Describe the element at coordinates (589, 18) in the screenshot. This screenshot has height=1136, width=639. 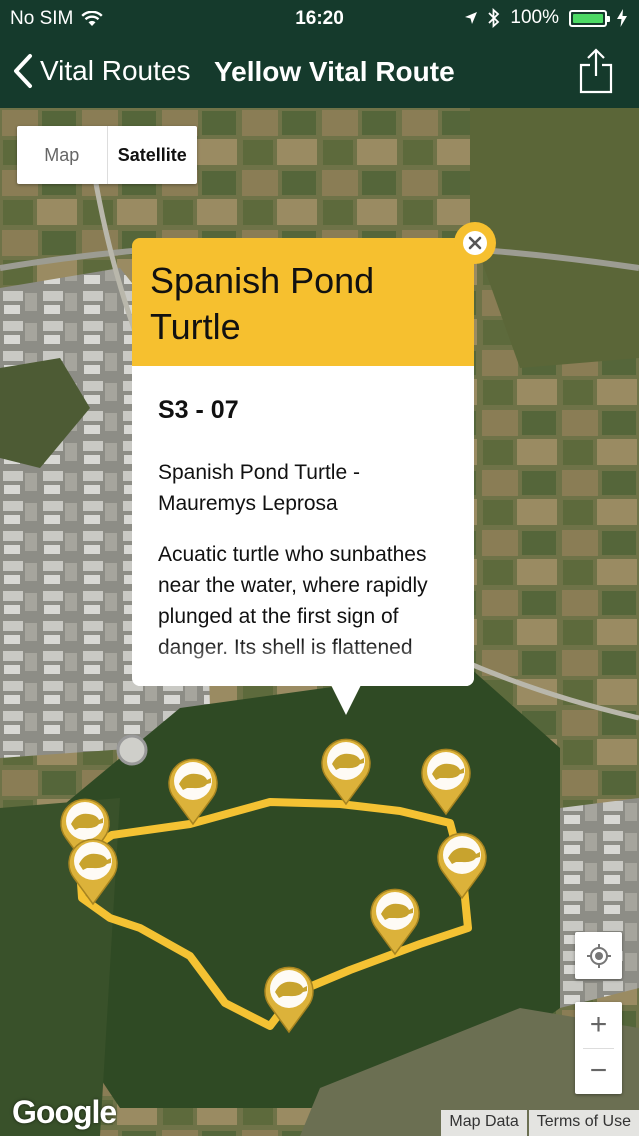
I see `battery-icon` at that location.